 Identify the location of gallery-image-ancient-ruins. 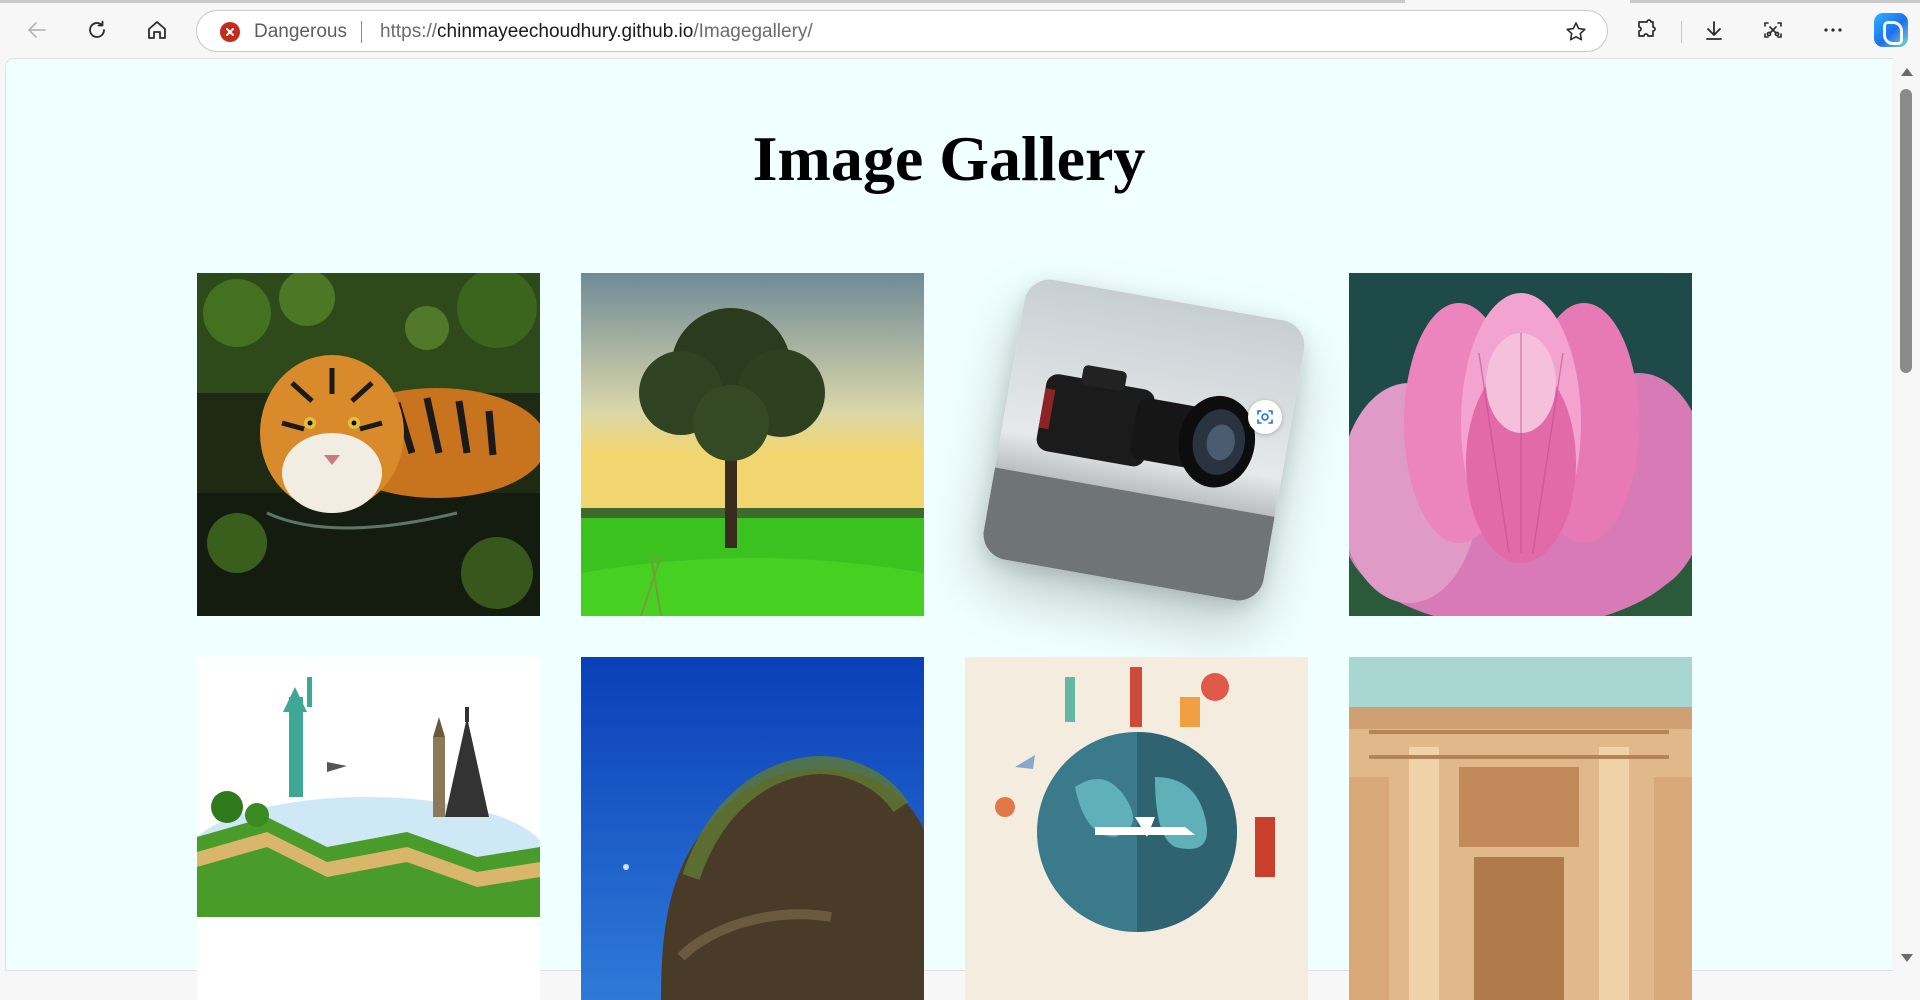
(1520, 828).